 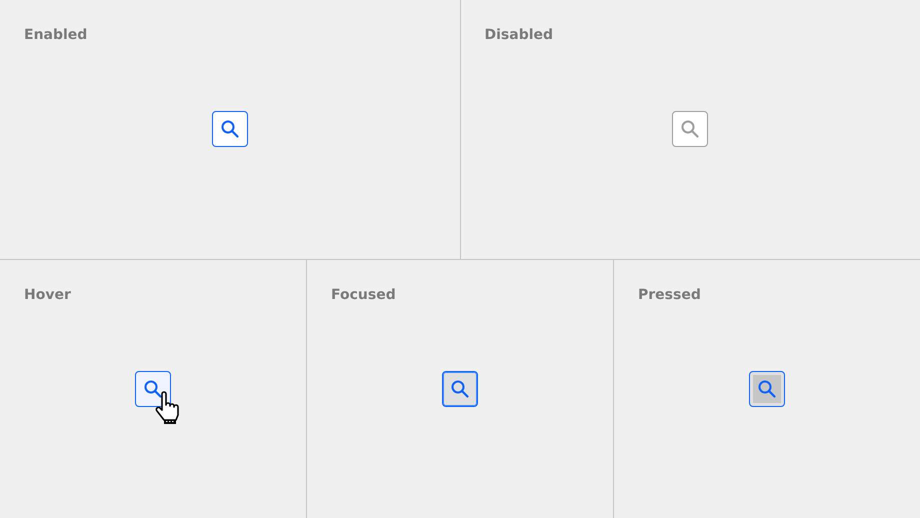 I want to click on hand-cursor-icon, so click(x=168, y=407).